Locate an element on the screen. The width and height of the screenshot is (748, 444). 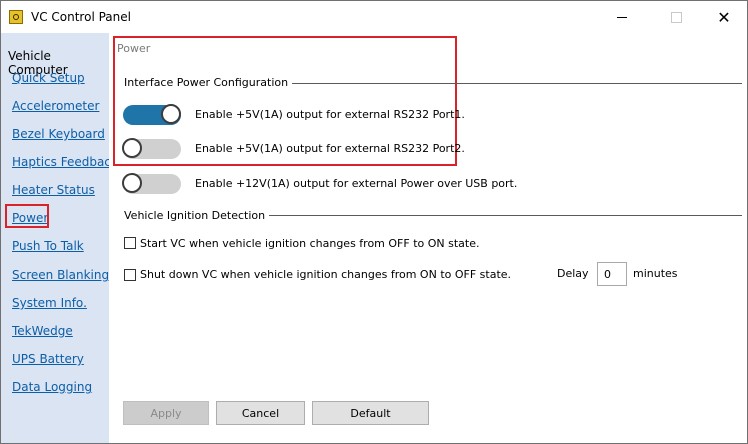
sidebar-item-screen-blanking: Screen Blanking is located at coordinates (60, 275).